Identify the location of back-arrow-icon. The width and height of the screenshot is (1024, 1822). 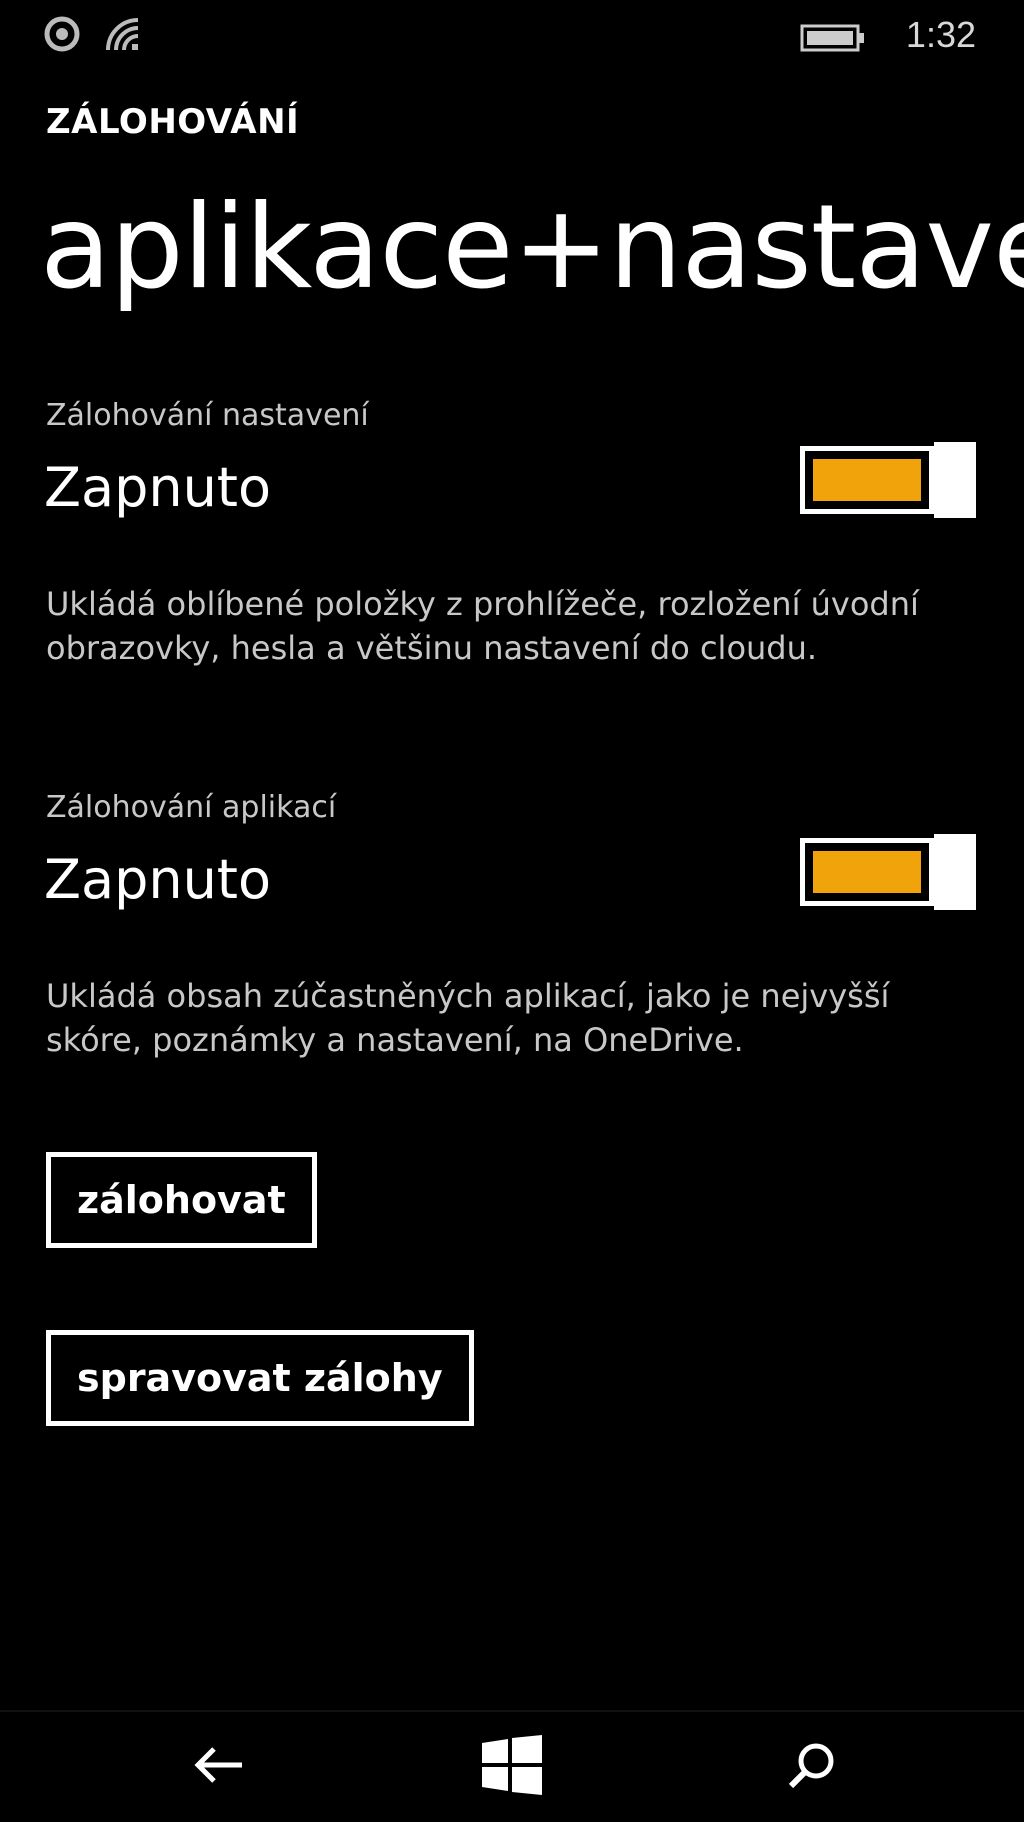
(218, 1767).